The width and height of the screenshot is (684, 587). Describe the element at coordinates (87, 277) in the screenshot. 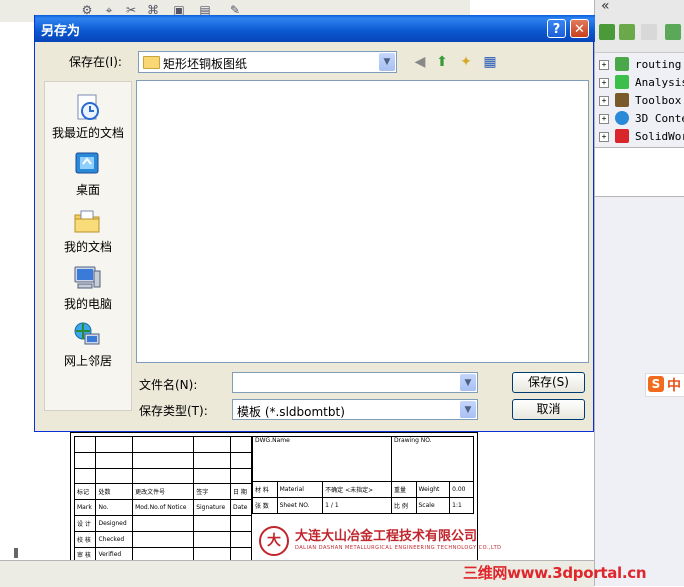

I see `my-computer-icon` at that location.